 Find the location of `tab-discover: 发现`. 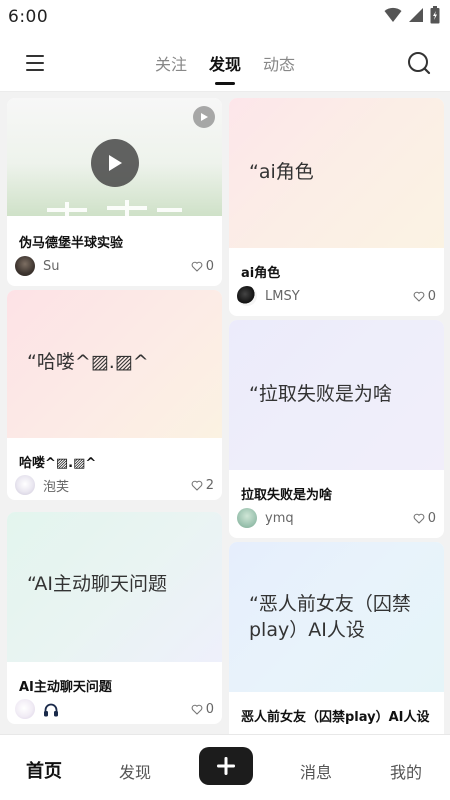

tab-discover: 发现 is located at coordinates (225, 66).